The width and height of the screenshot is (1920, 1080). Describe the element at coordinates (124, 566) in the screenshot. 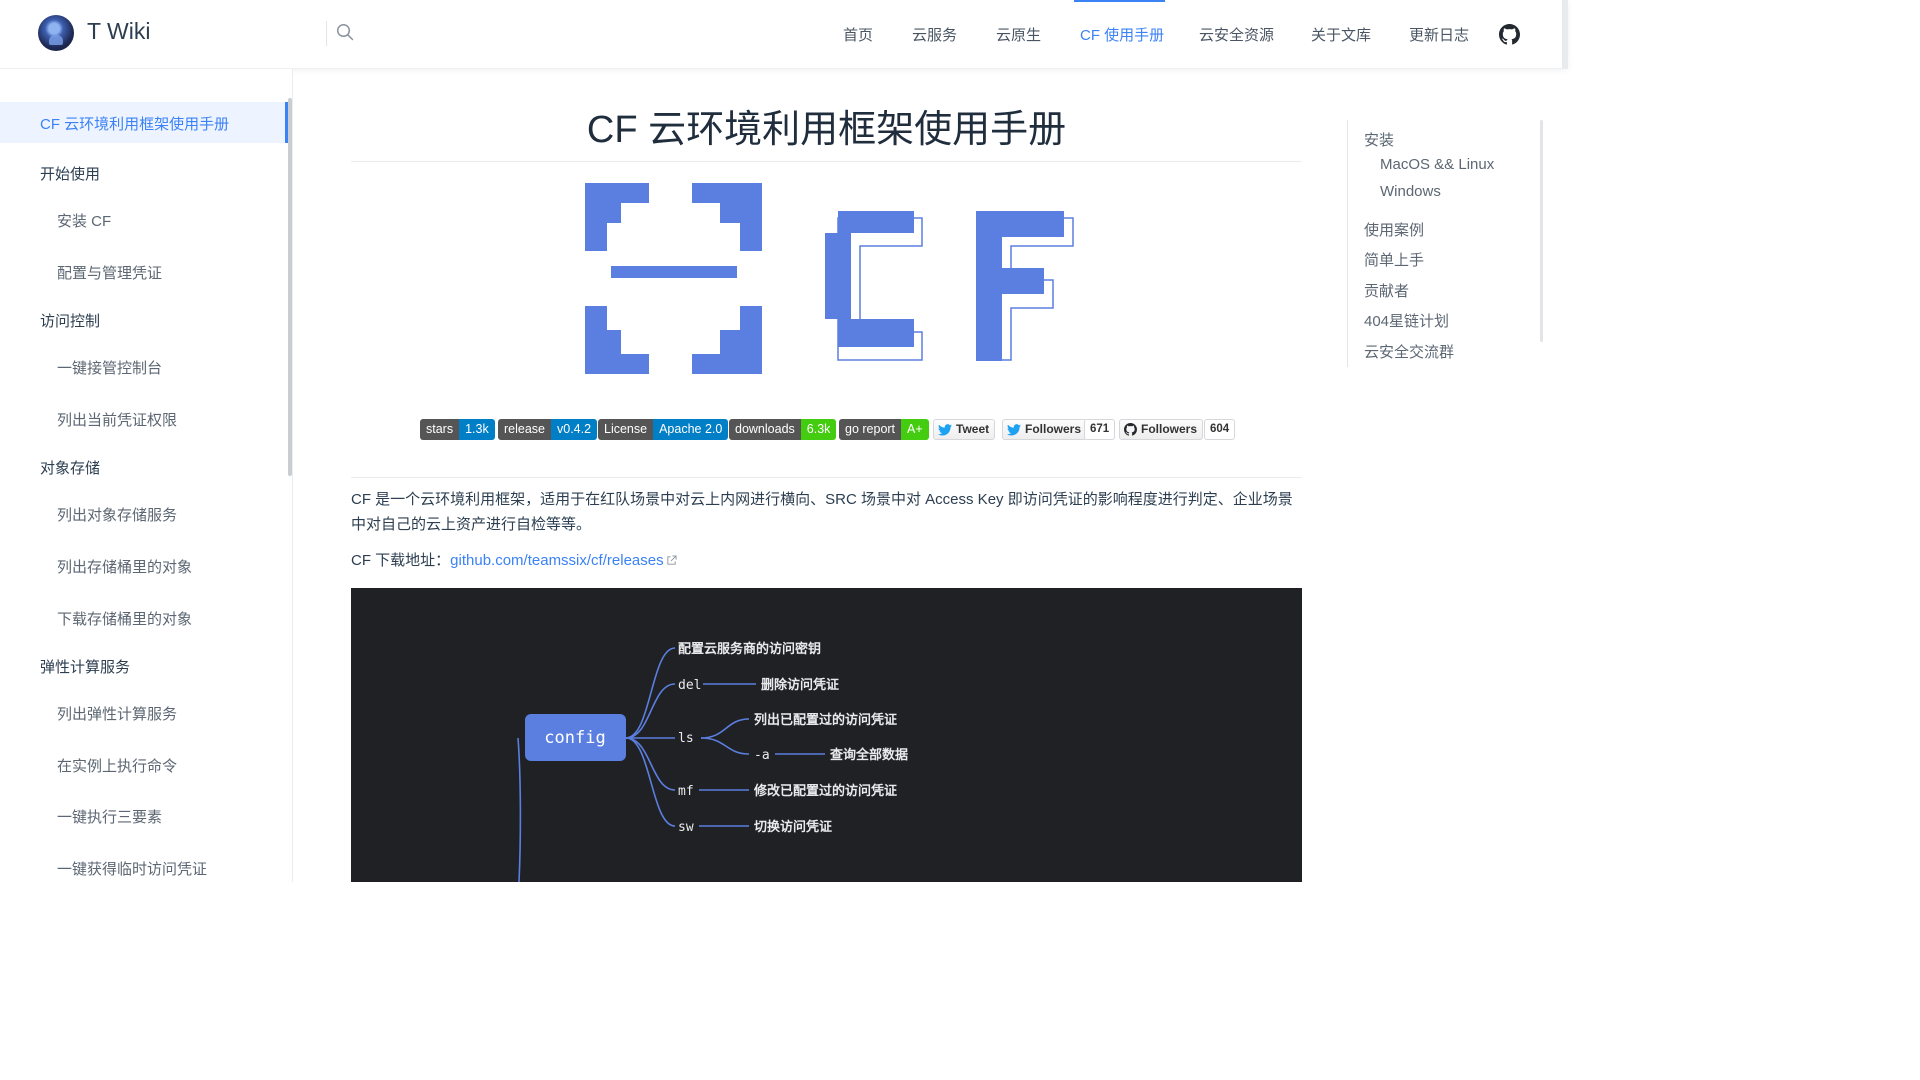

I see `sidebar-item-list-bucket-objects: 列出存储桶里的对象` at that location.